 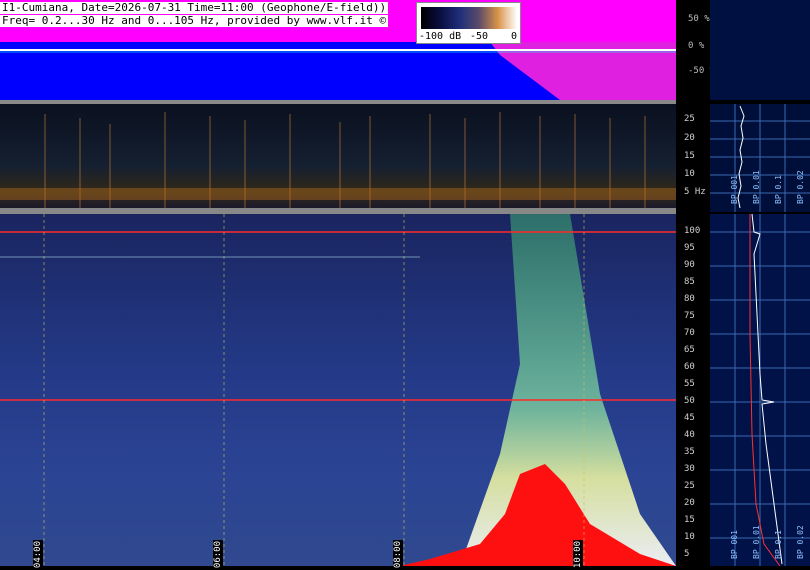 What do you see at coordinates (689, 384) in the screenshot?
I see `main-axis-tick: 55` at bounding box center [689, 384].